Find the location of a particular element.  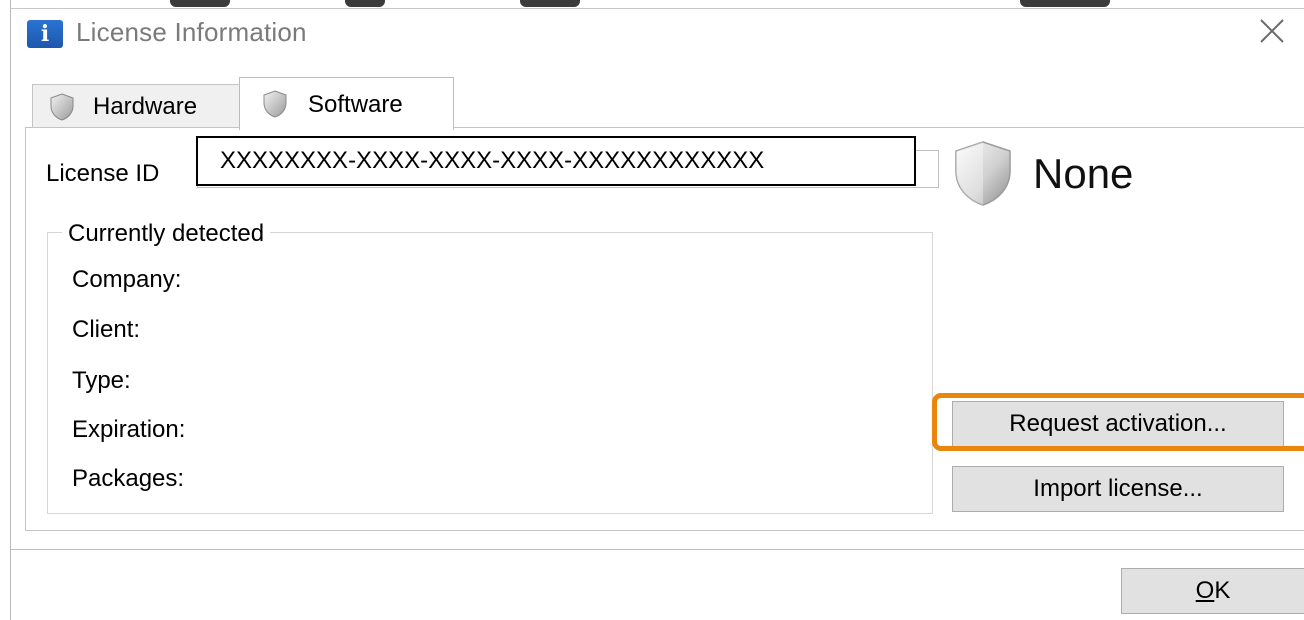

tab-software-label: Software is located at coordinates (355, 104).